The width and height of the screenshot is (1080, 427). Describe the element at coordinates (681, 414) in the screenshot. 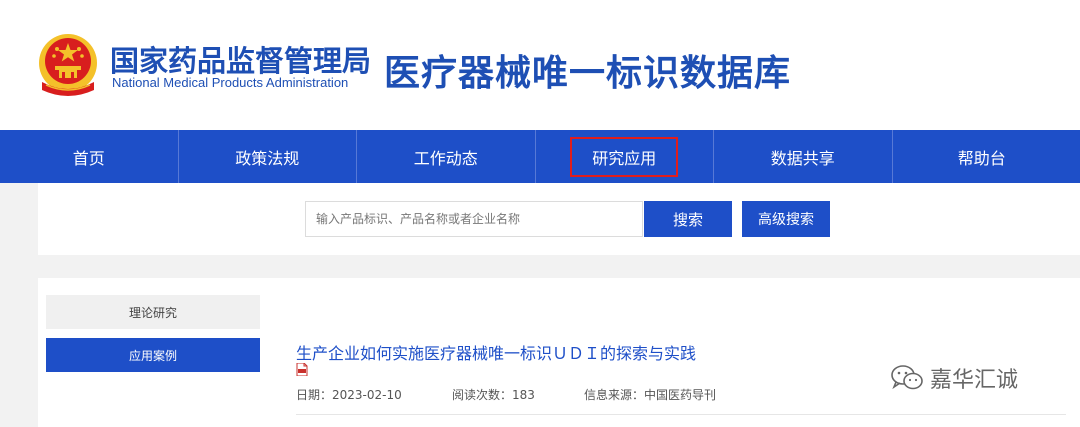

I see `divider` at that location.